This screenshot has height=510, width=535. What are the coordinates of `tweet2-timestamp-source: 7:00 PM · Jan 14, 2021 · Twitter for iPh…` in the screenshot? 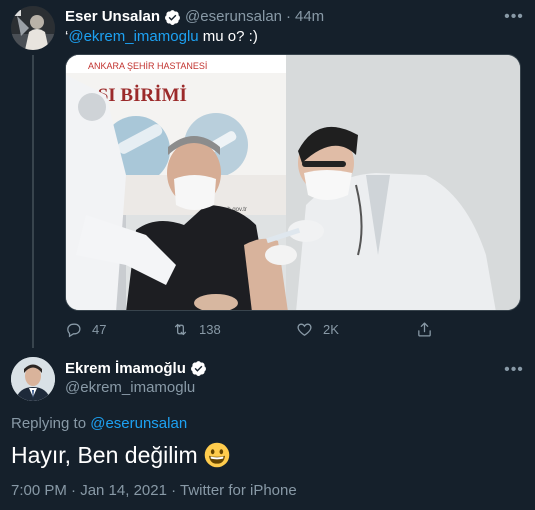 It's located at (154, 490).